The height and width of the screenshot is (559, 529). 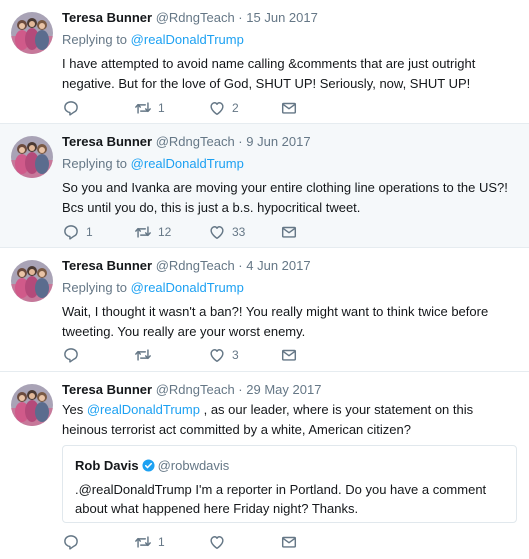 What do you see at coordinates (235, 355) in the screenshot?
I see `like-count: 3` at bounding box center [235, 355].